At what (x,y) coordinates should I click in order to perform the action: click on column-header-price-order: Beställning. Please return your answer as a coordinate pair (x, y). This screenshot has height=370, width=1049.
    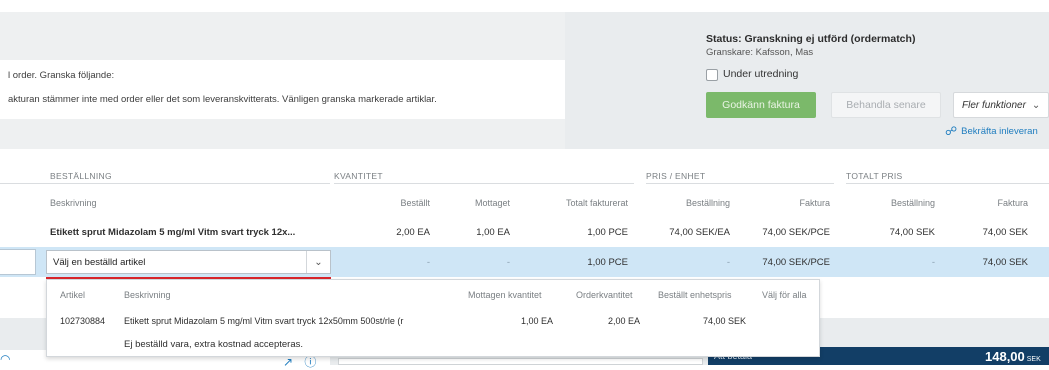
    Looking at the image, I should click on (707, 203).